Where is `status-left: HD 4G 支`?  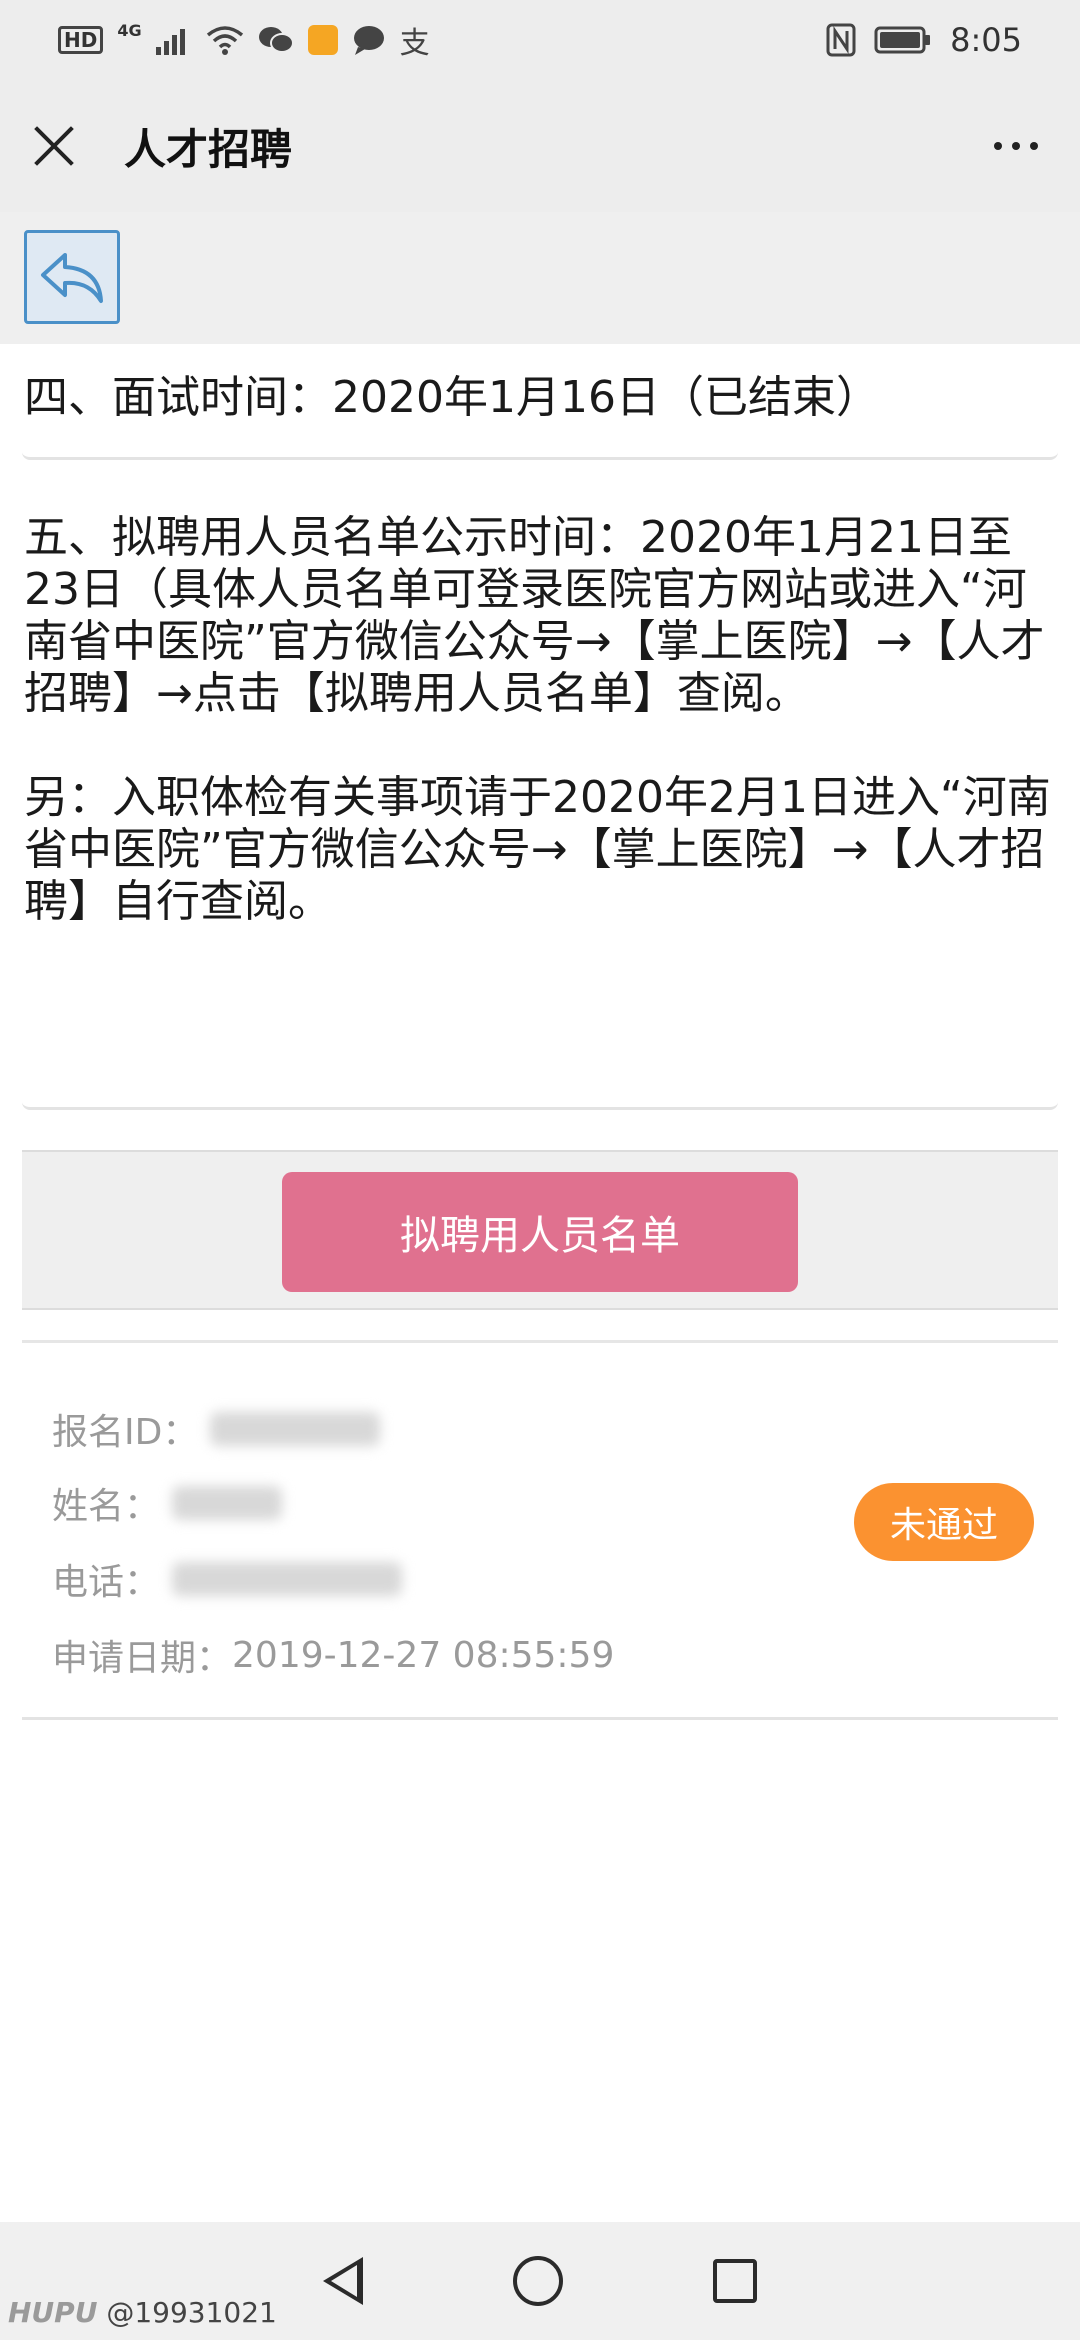 status-left: HD 4G 支 is located at coordinates (244, 40).